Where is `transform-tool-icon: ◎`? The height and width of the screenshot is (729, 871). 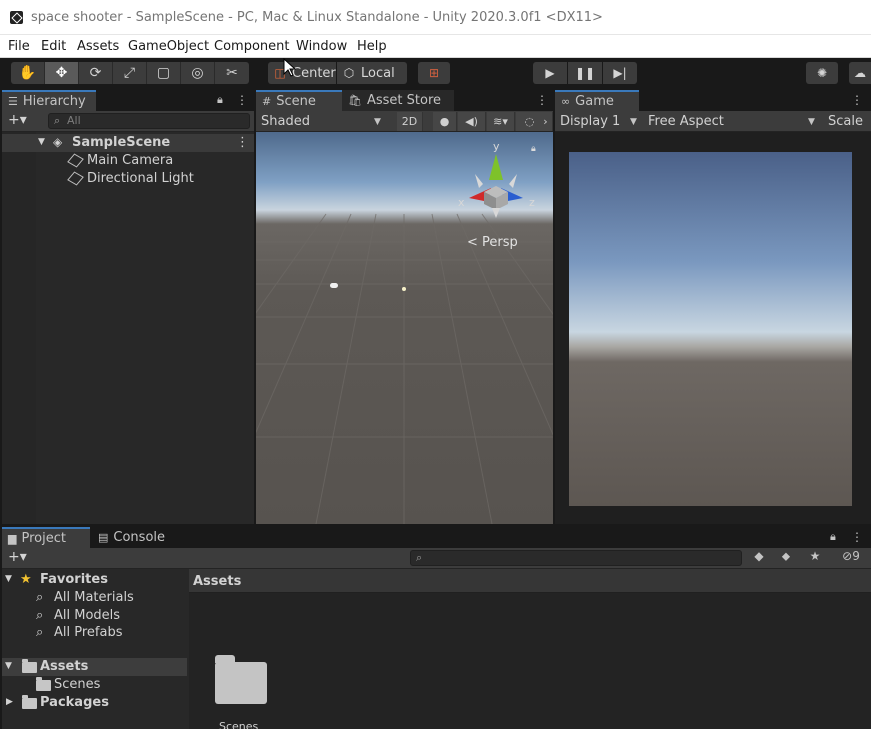 transform-tool-icon: ◎ is located at coordinates (197, 73).